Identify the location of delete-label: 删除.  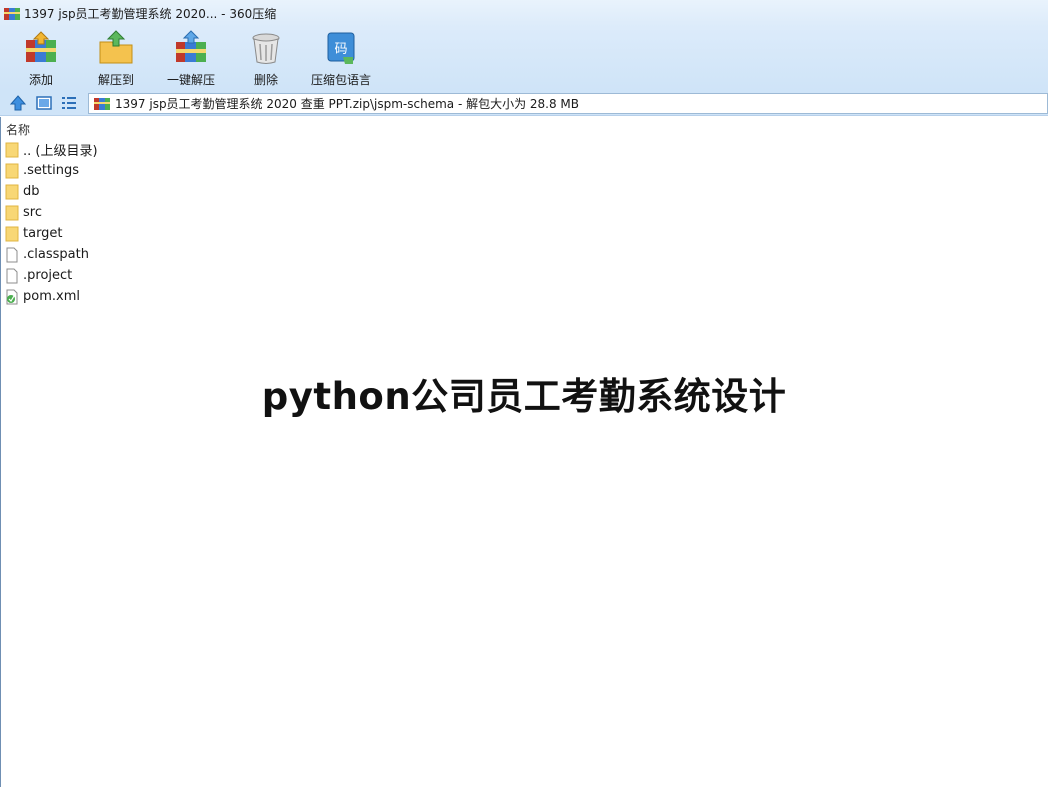
(265, 80).